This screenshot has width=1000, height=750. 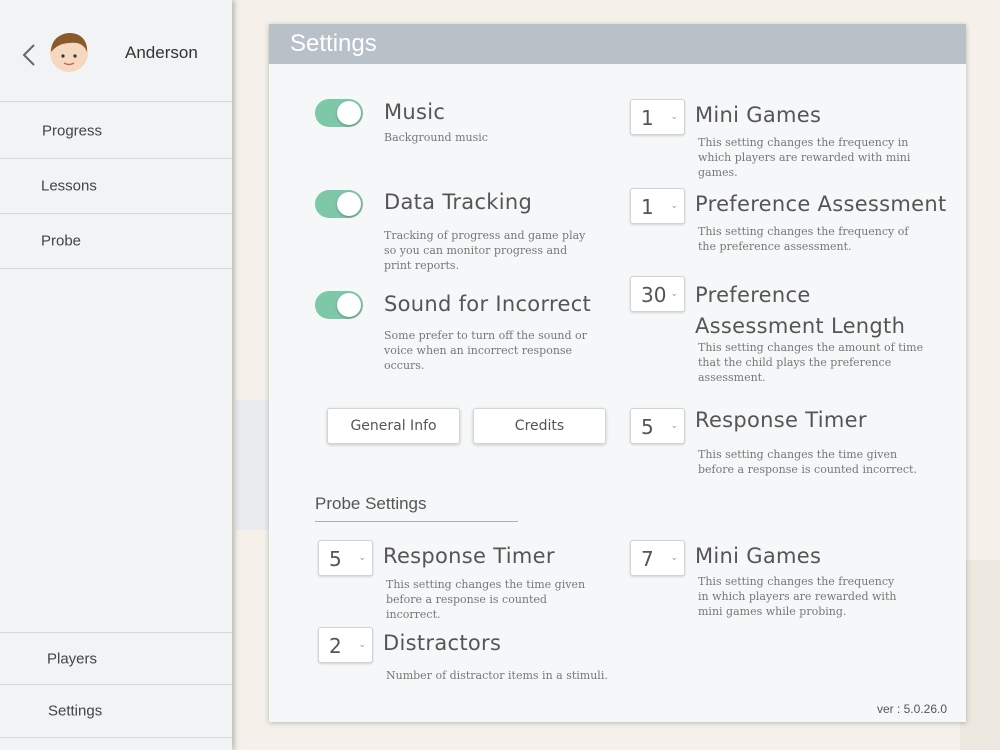 I want to click on sidebar-item-label: Progress, so click(x=72, y=130).